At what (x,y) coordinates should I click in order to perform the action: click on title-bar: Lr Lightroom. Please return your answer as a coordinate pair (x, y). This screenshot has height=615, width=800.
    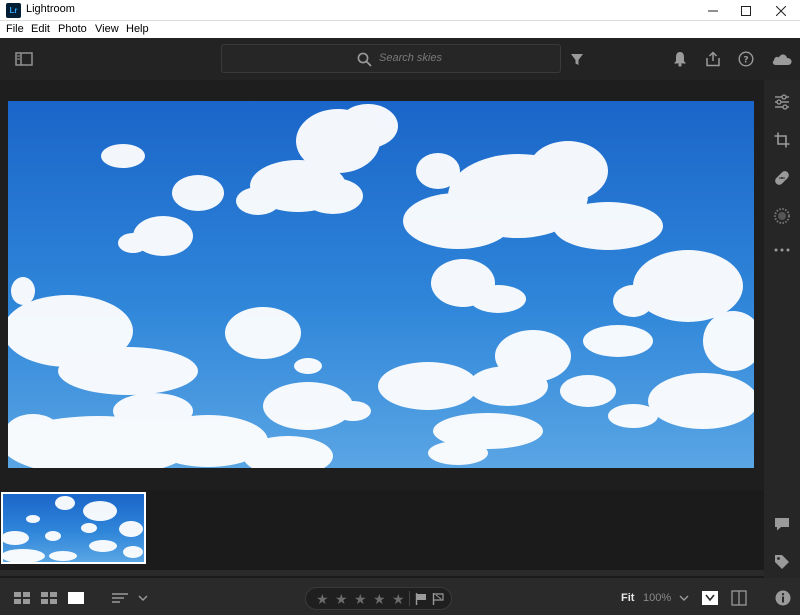
    Looking at the image, I should click on (400, 10).